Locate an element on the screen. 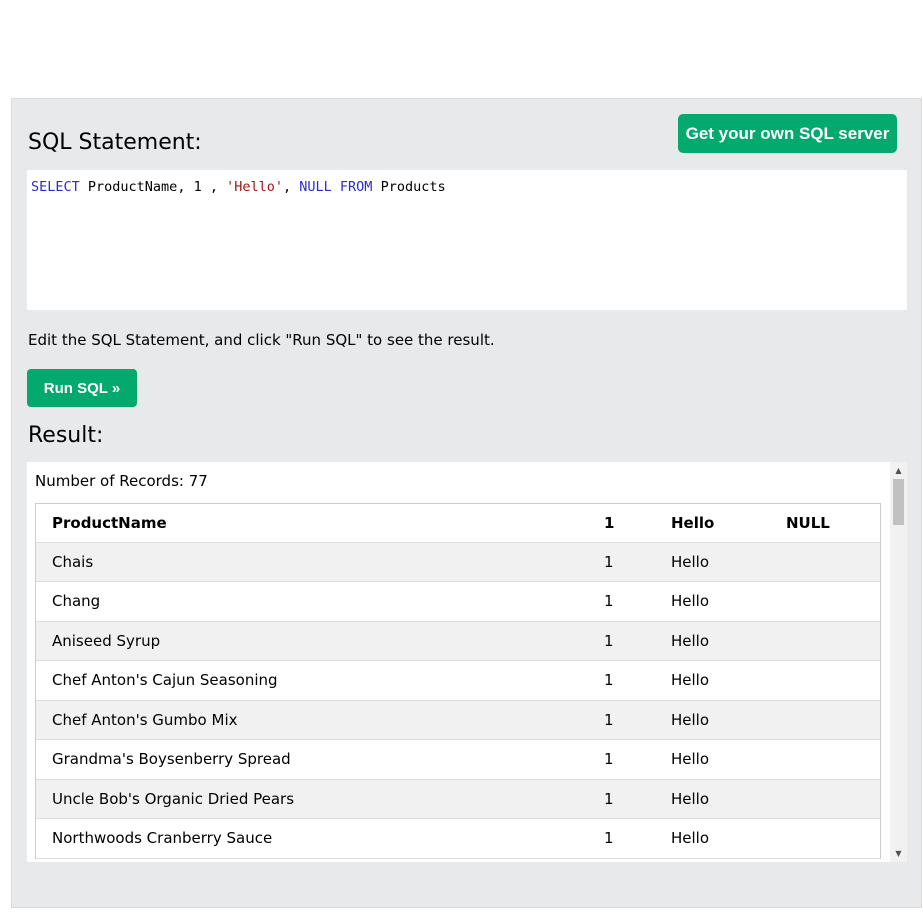 This screenshot has height=922, width=923. table-header-row: ProductName 1 Hello NULL is located at coordinates (458, 523).